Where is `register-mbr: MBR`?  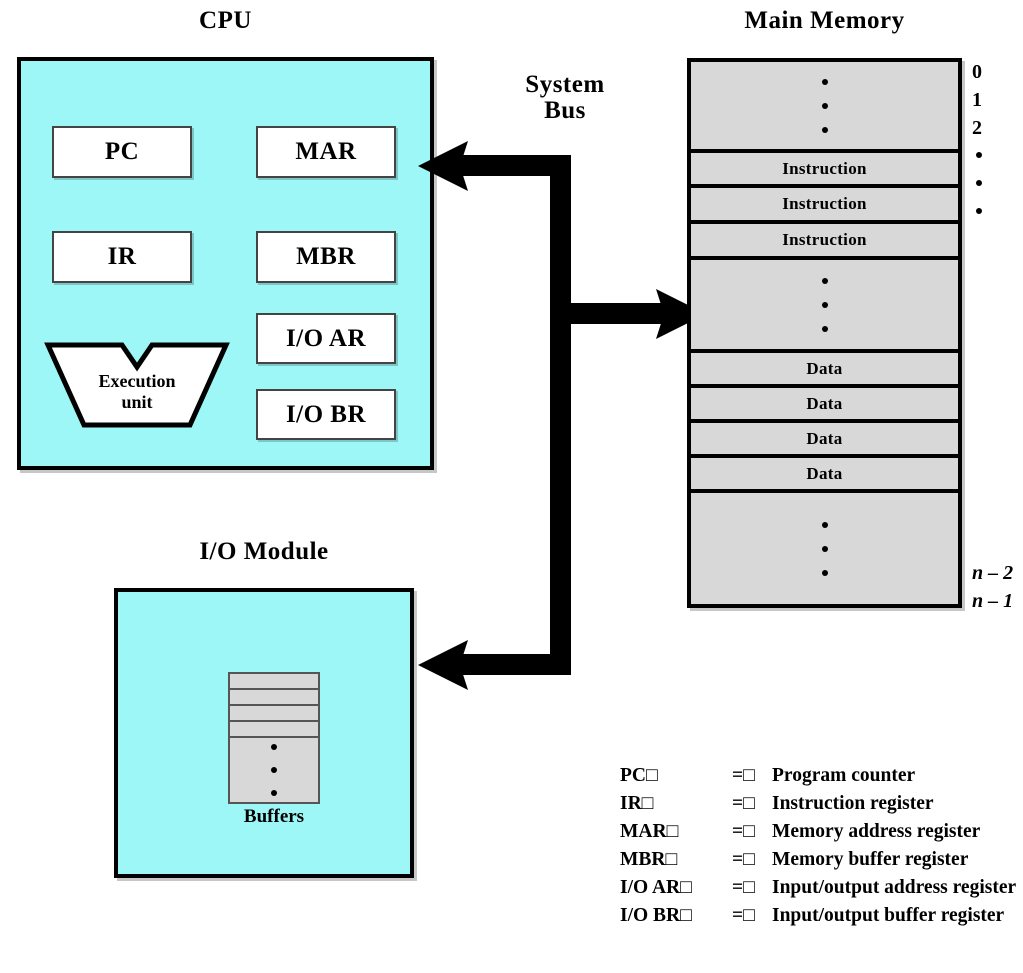
register-mbr: MBR is located at coordinates (326, 257).